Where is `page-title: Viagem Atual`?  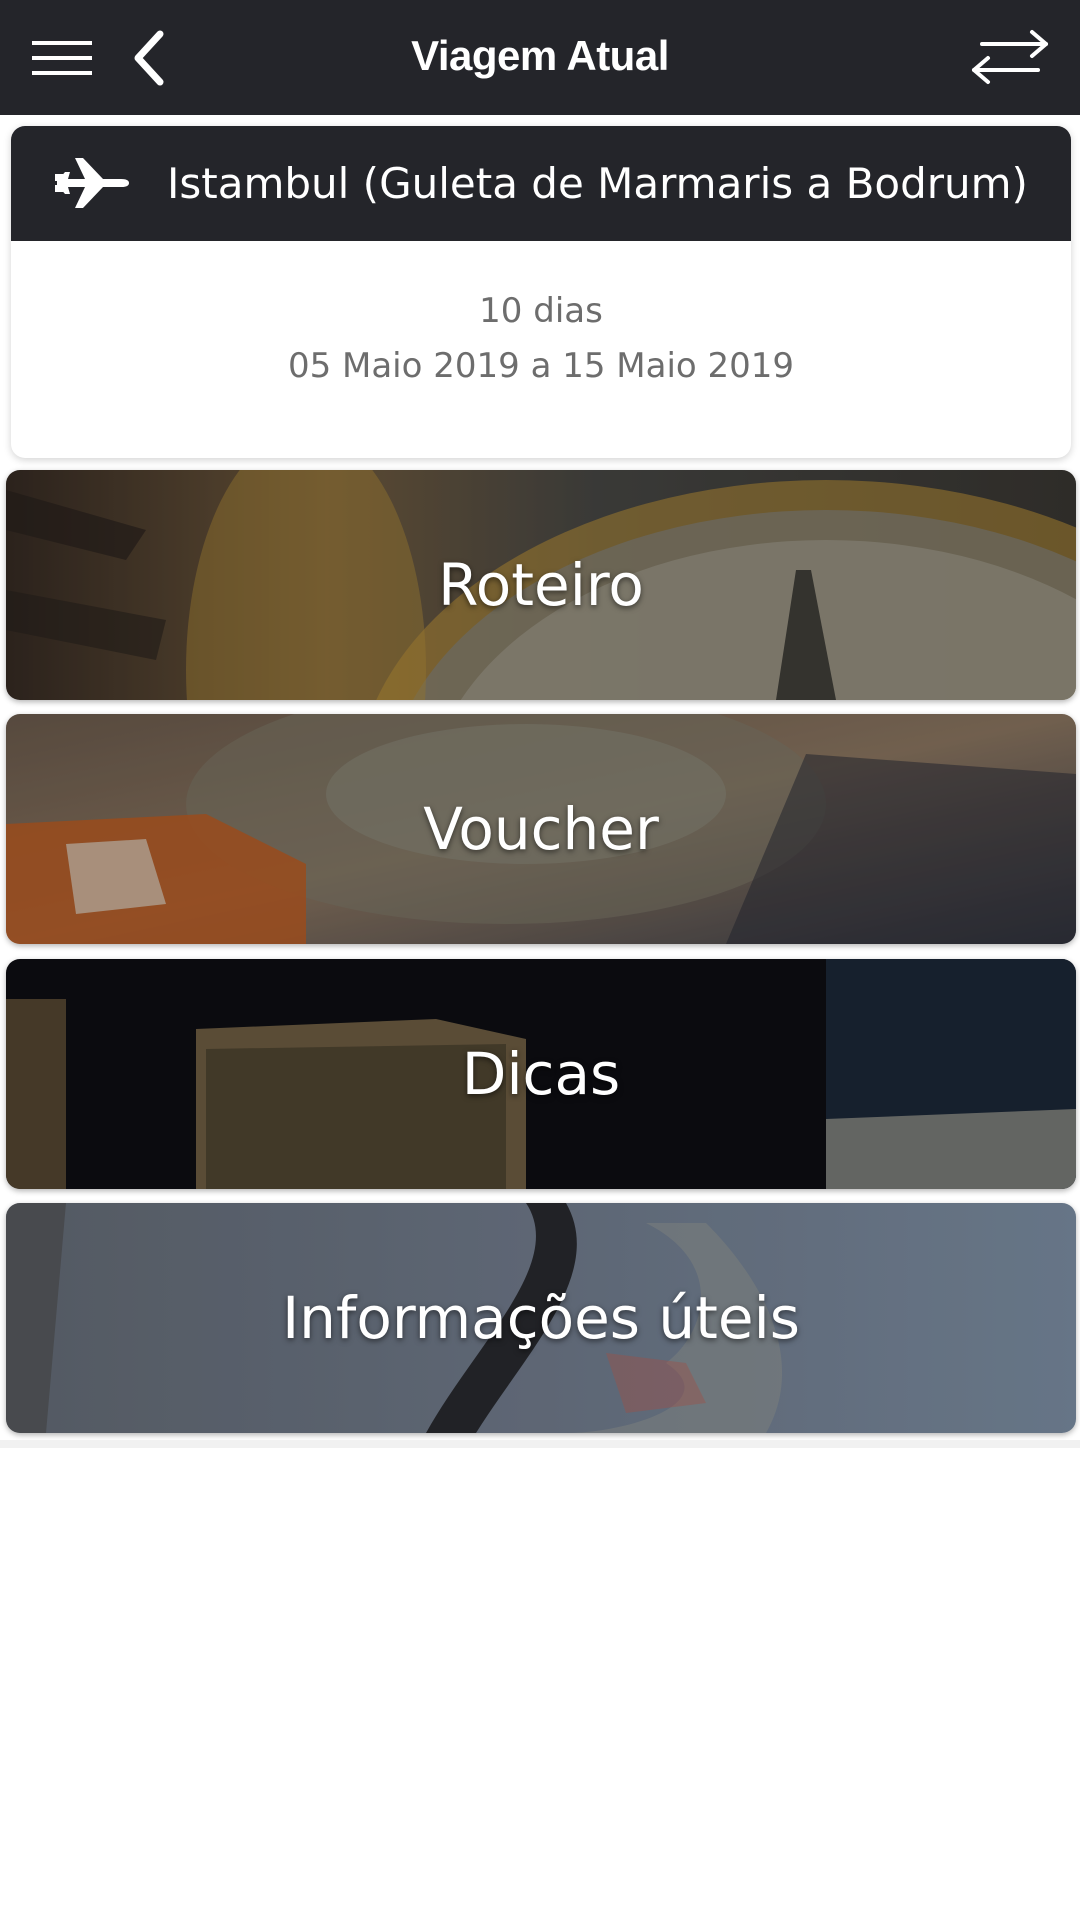 page-title: Viagem Atual is located at coordinates (540, 55).